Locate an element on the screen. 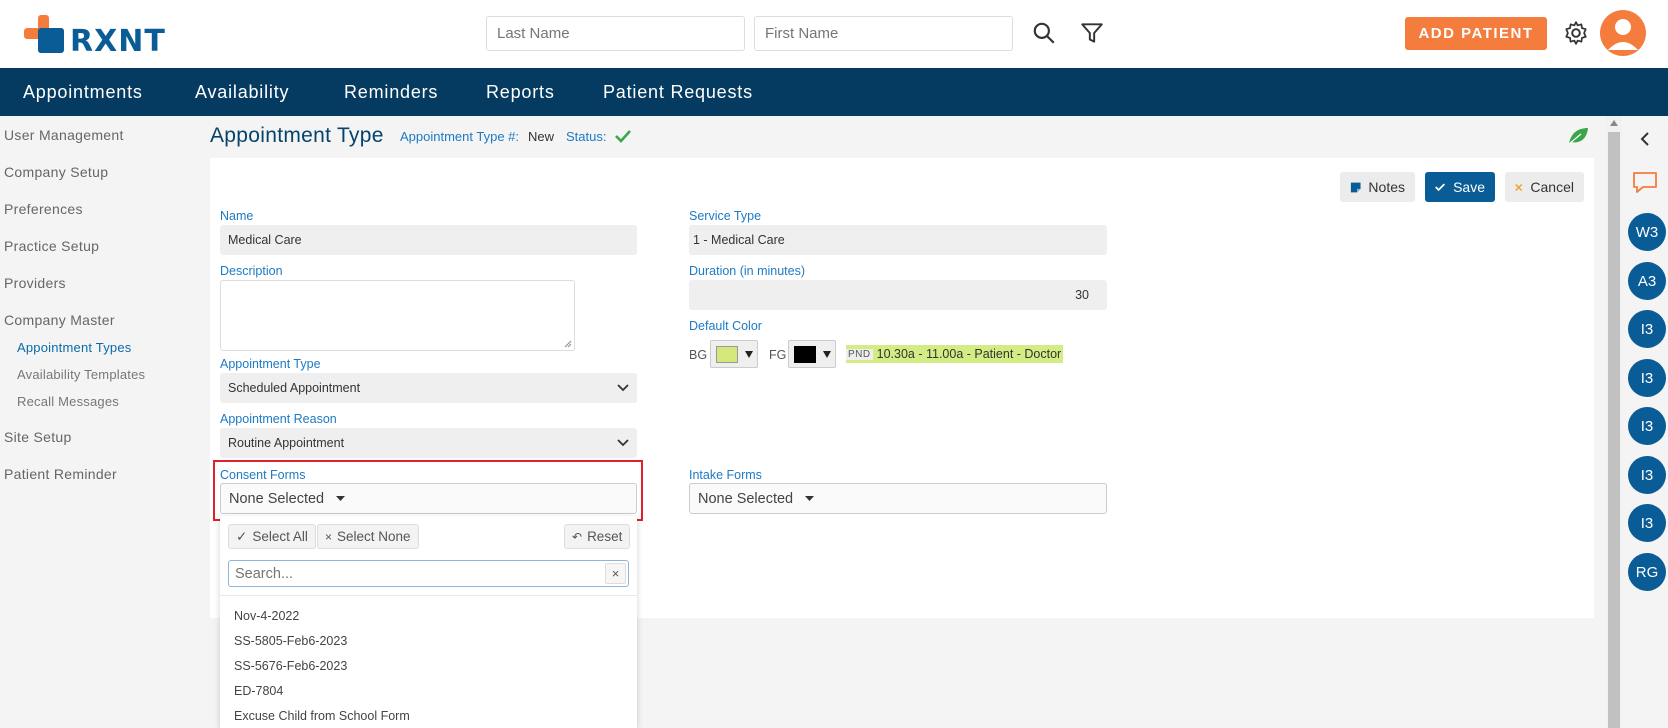  last-name-input is located at coordinates (615, 33).